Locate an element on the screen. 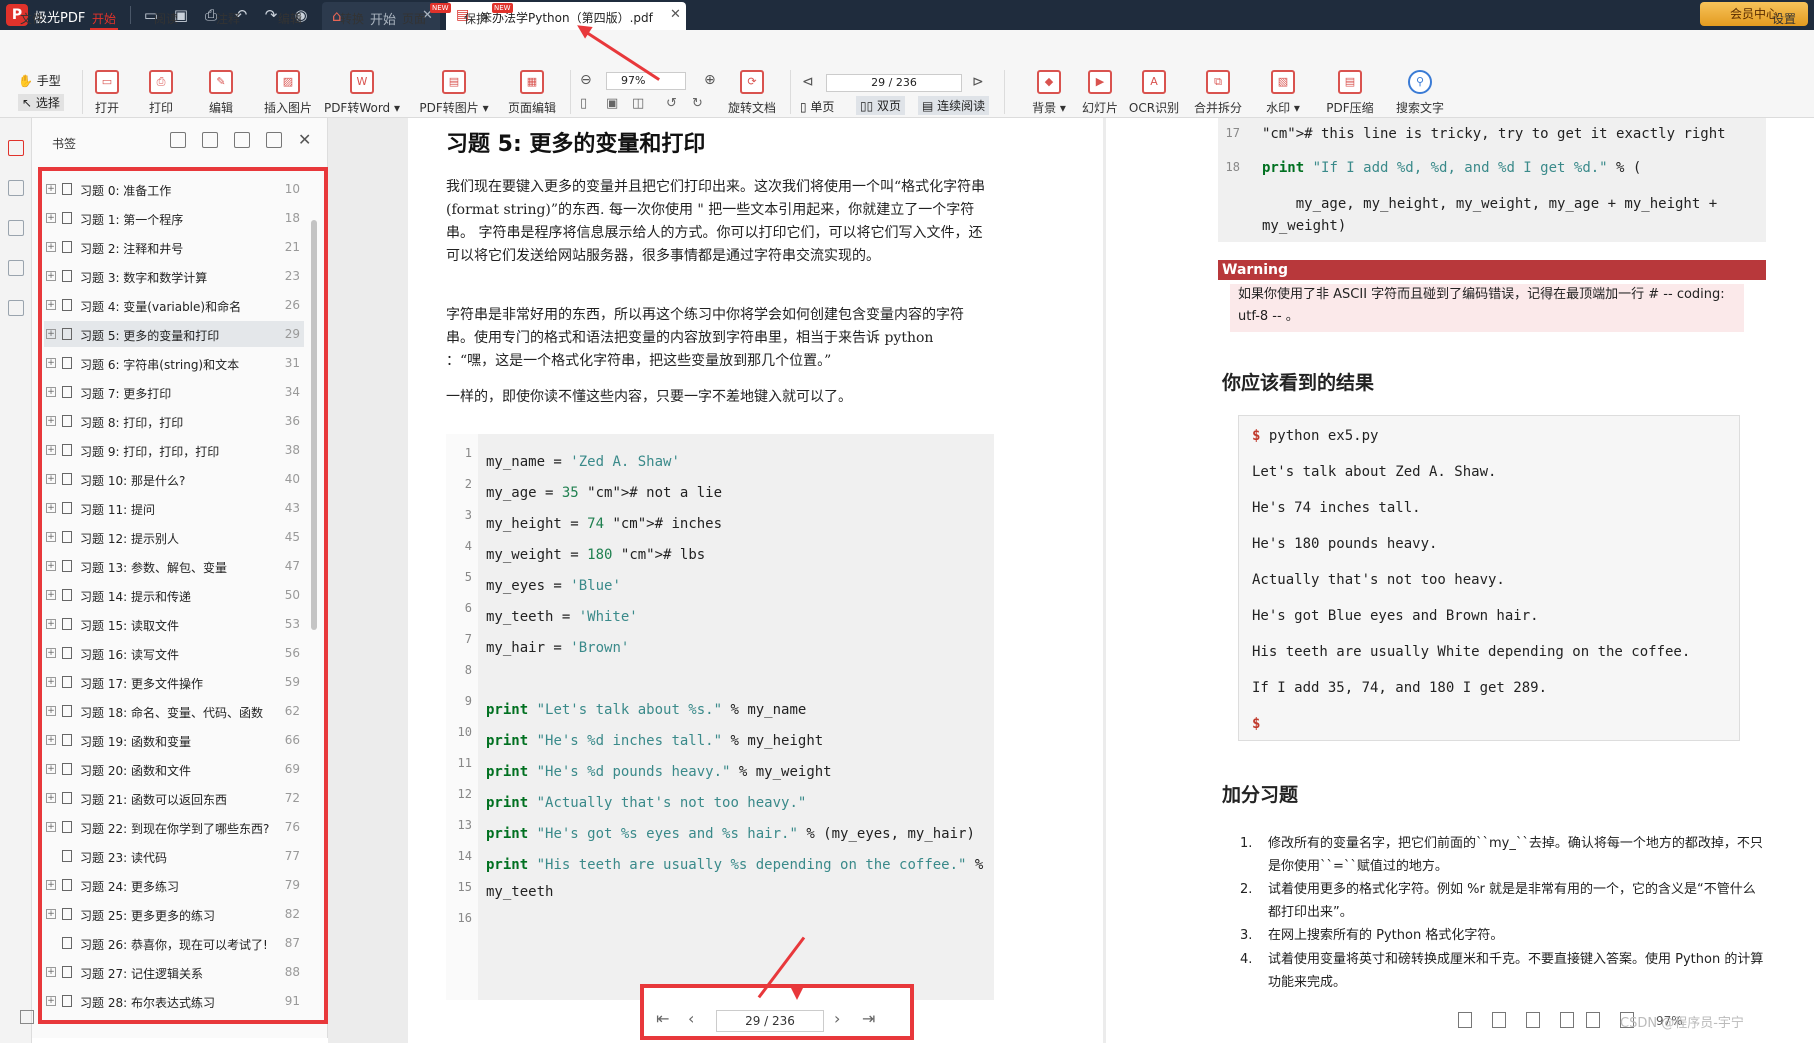 The width and height of the screenshot is (1814, 1043). page-edit-button: ▦ 页面编辑 is located at coordinates (532, 93).